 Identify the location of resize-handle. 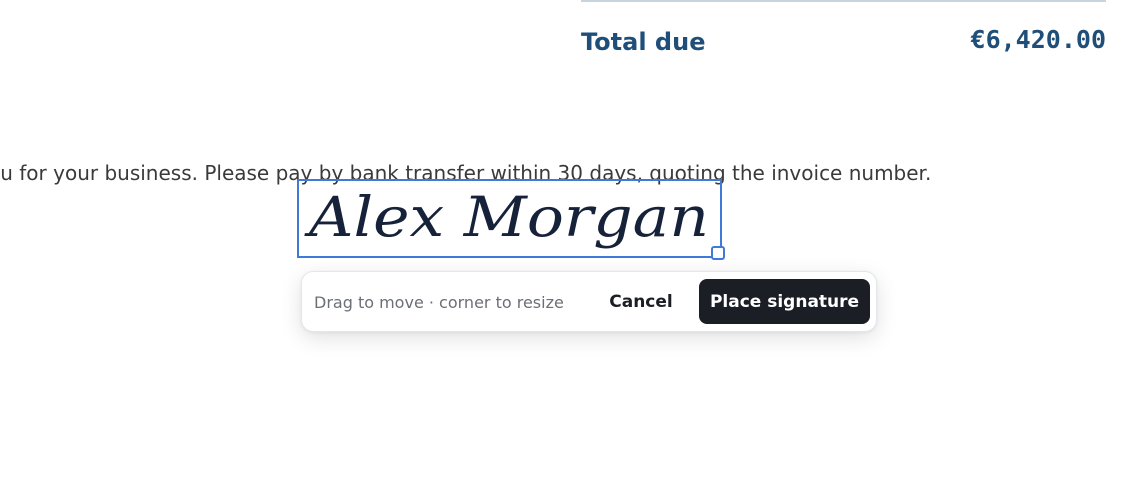
(718, 253).